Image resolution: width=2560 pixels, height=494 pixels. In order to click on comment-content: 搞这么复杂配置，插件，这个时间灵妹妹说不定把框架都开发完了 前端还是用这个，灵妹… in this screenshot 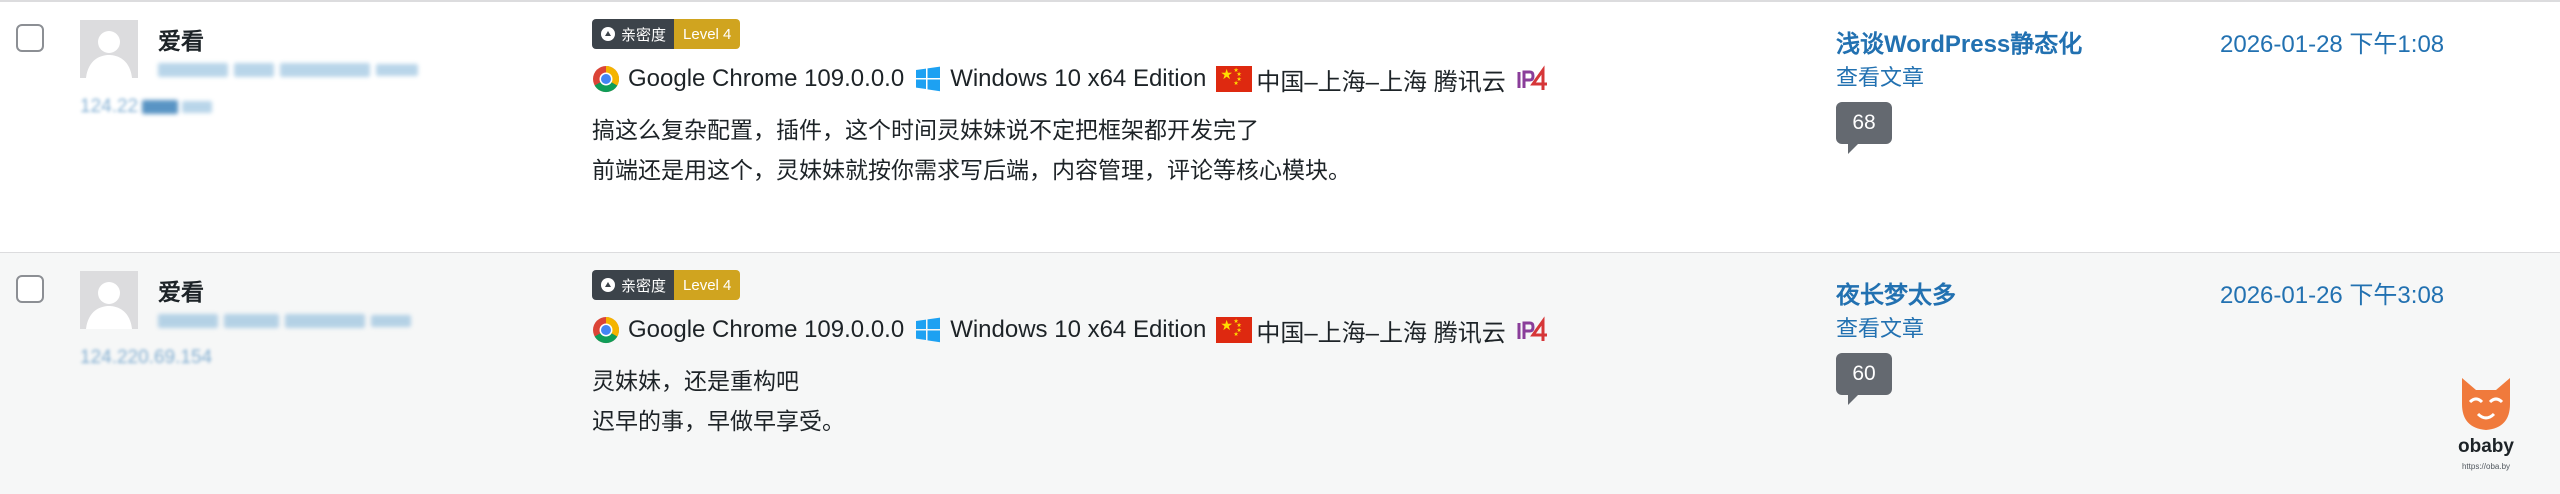, I will do `click(971, 150)`.